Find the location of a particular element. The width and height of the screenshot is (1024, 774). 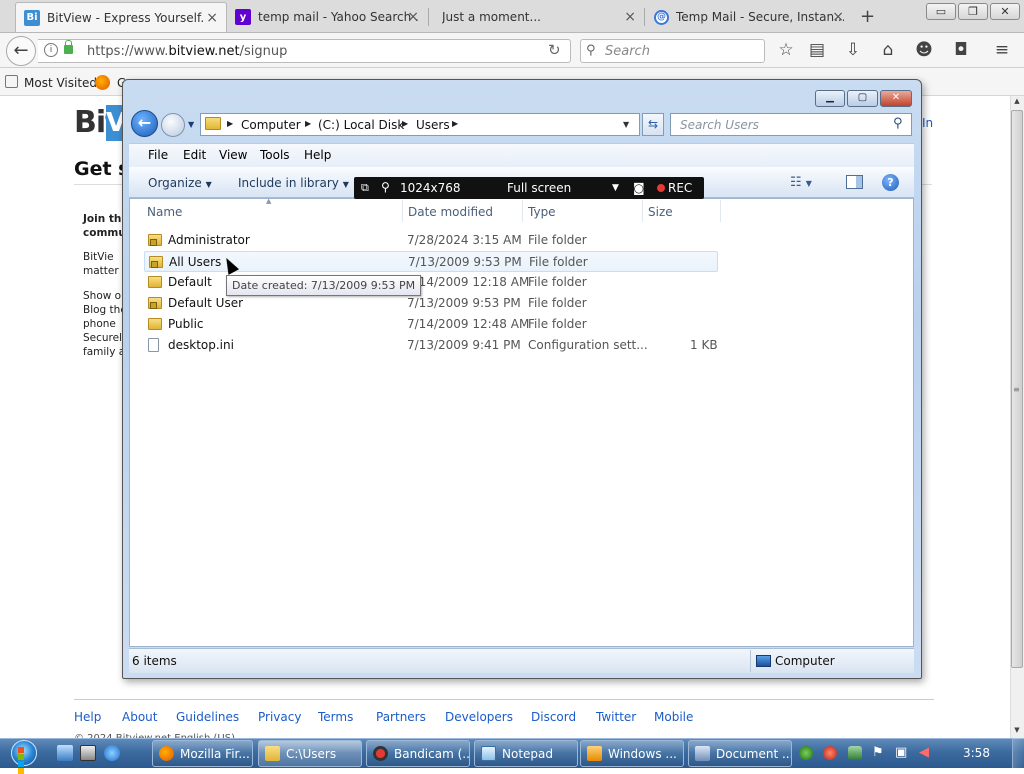

menu-tools: Tools is located at coordinates (275, 155).